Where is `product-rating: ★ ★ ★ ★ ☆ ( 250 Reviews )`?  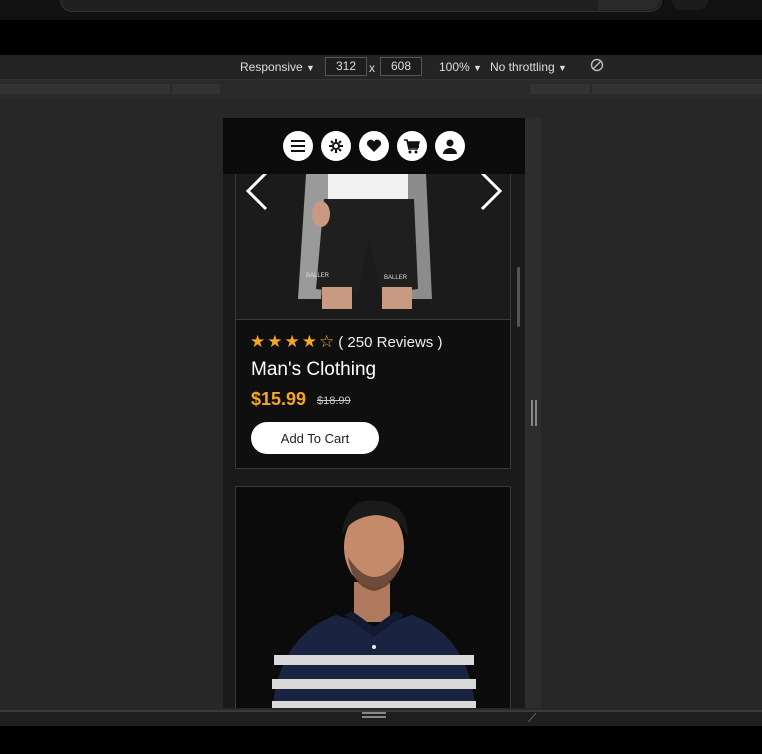
product-rating: ★ ★ ★ ★ ☆ ( 250 Reviews ) is located at coordinates (346, 342).